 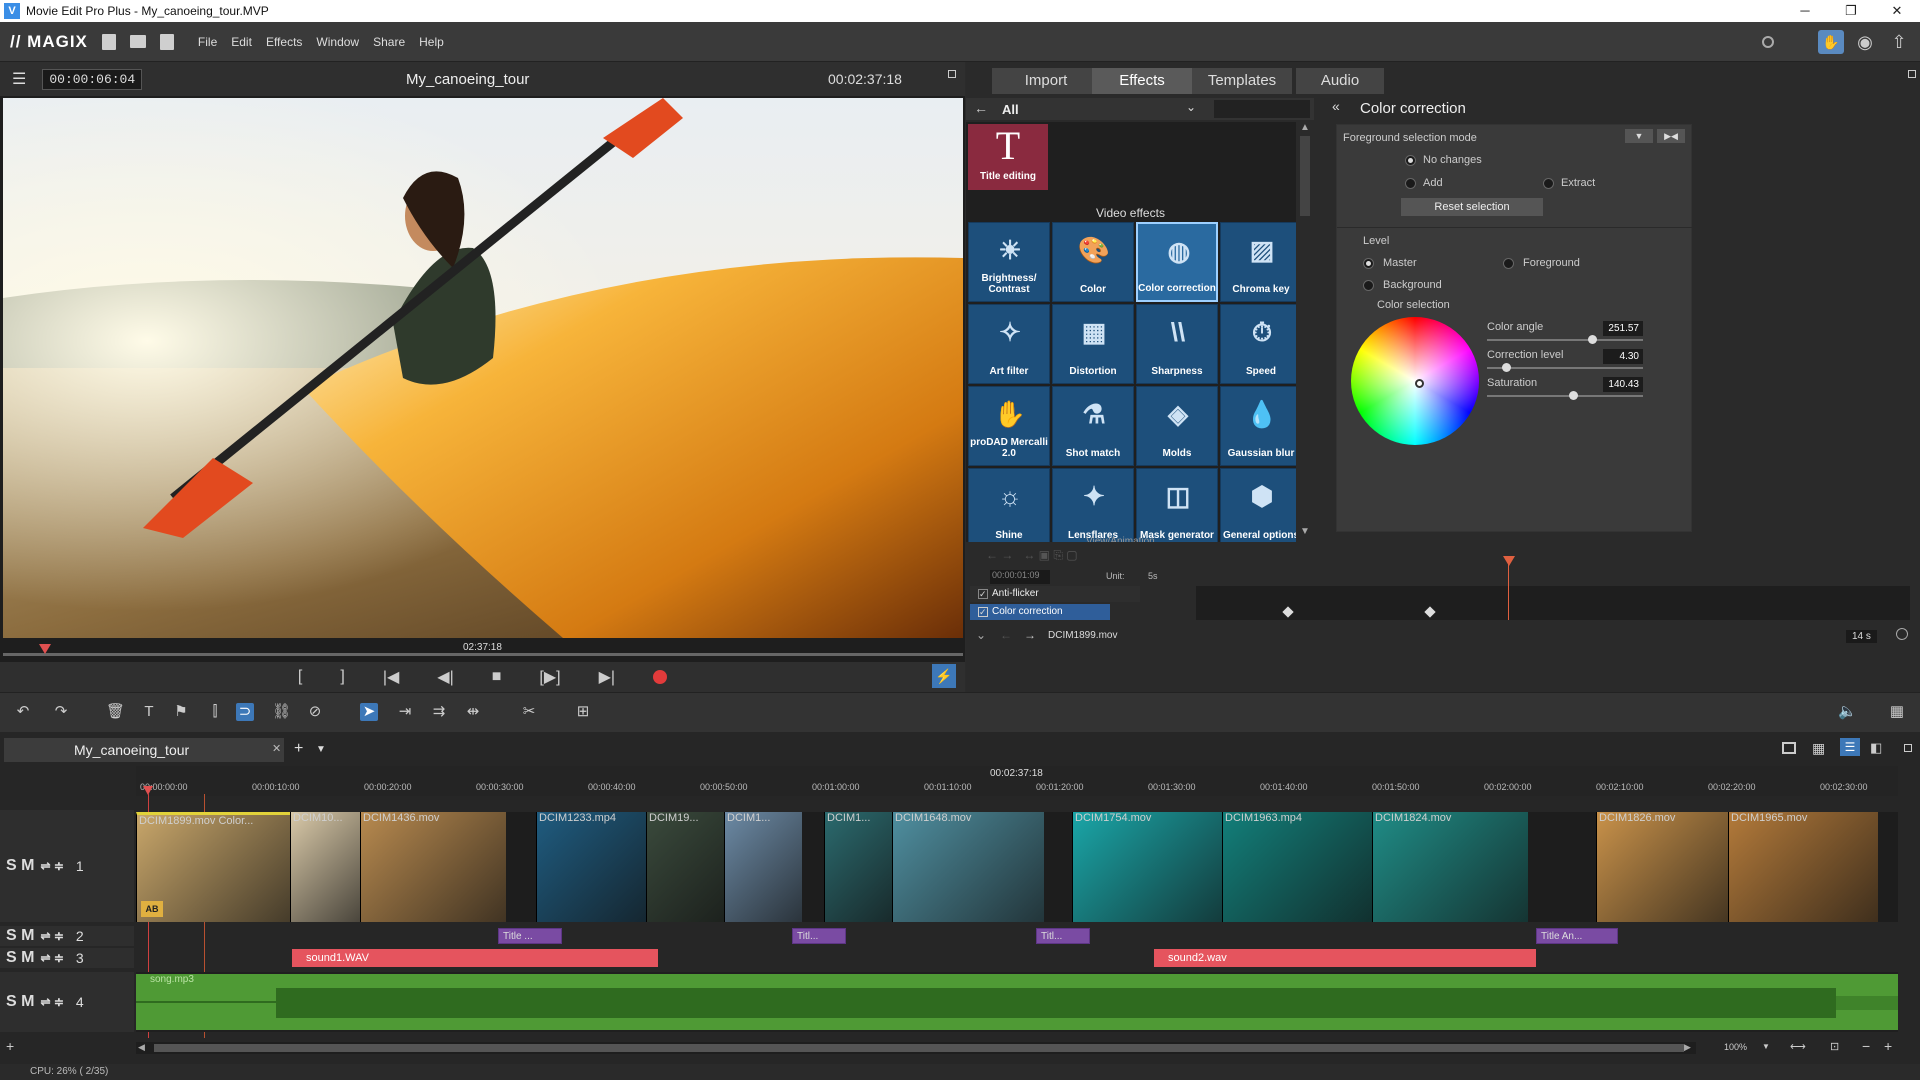 I want to click on arrow-forward-icon: →, so click(x=1030, y=635).